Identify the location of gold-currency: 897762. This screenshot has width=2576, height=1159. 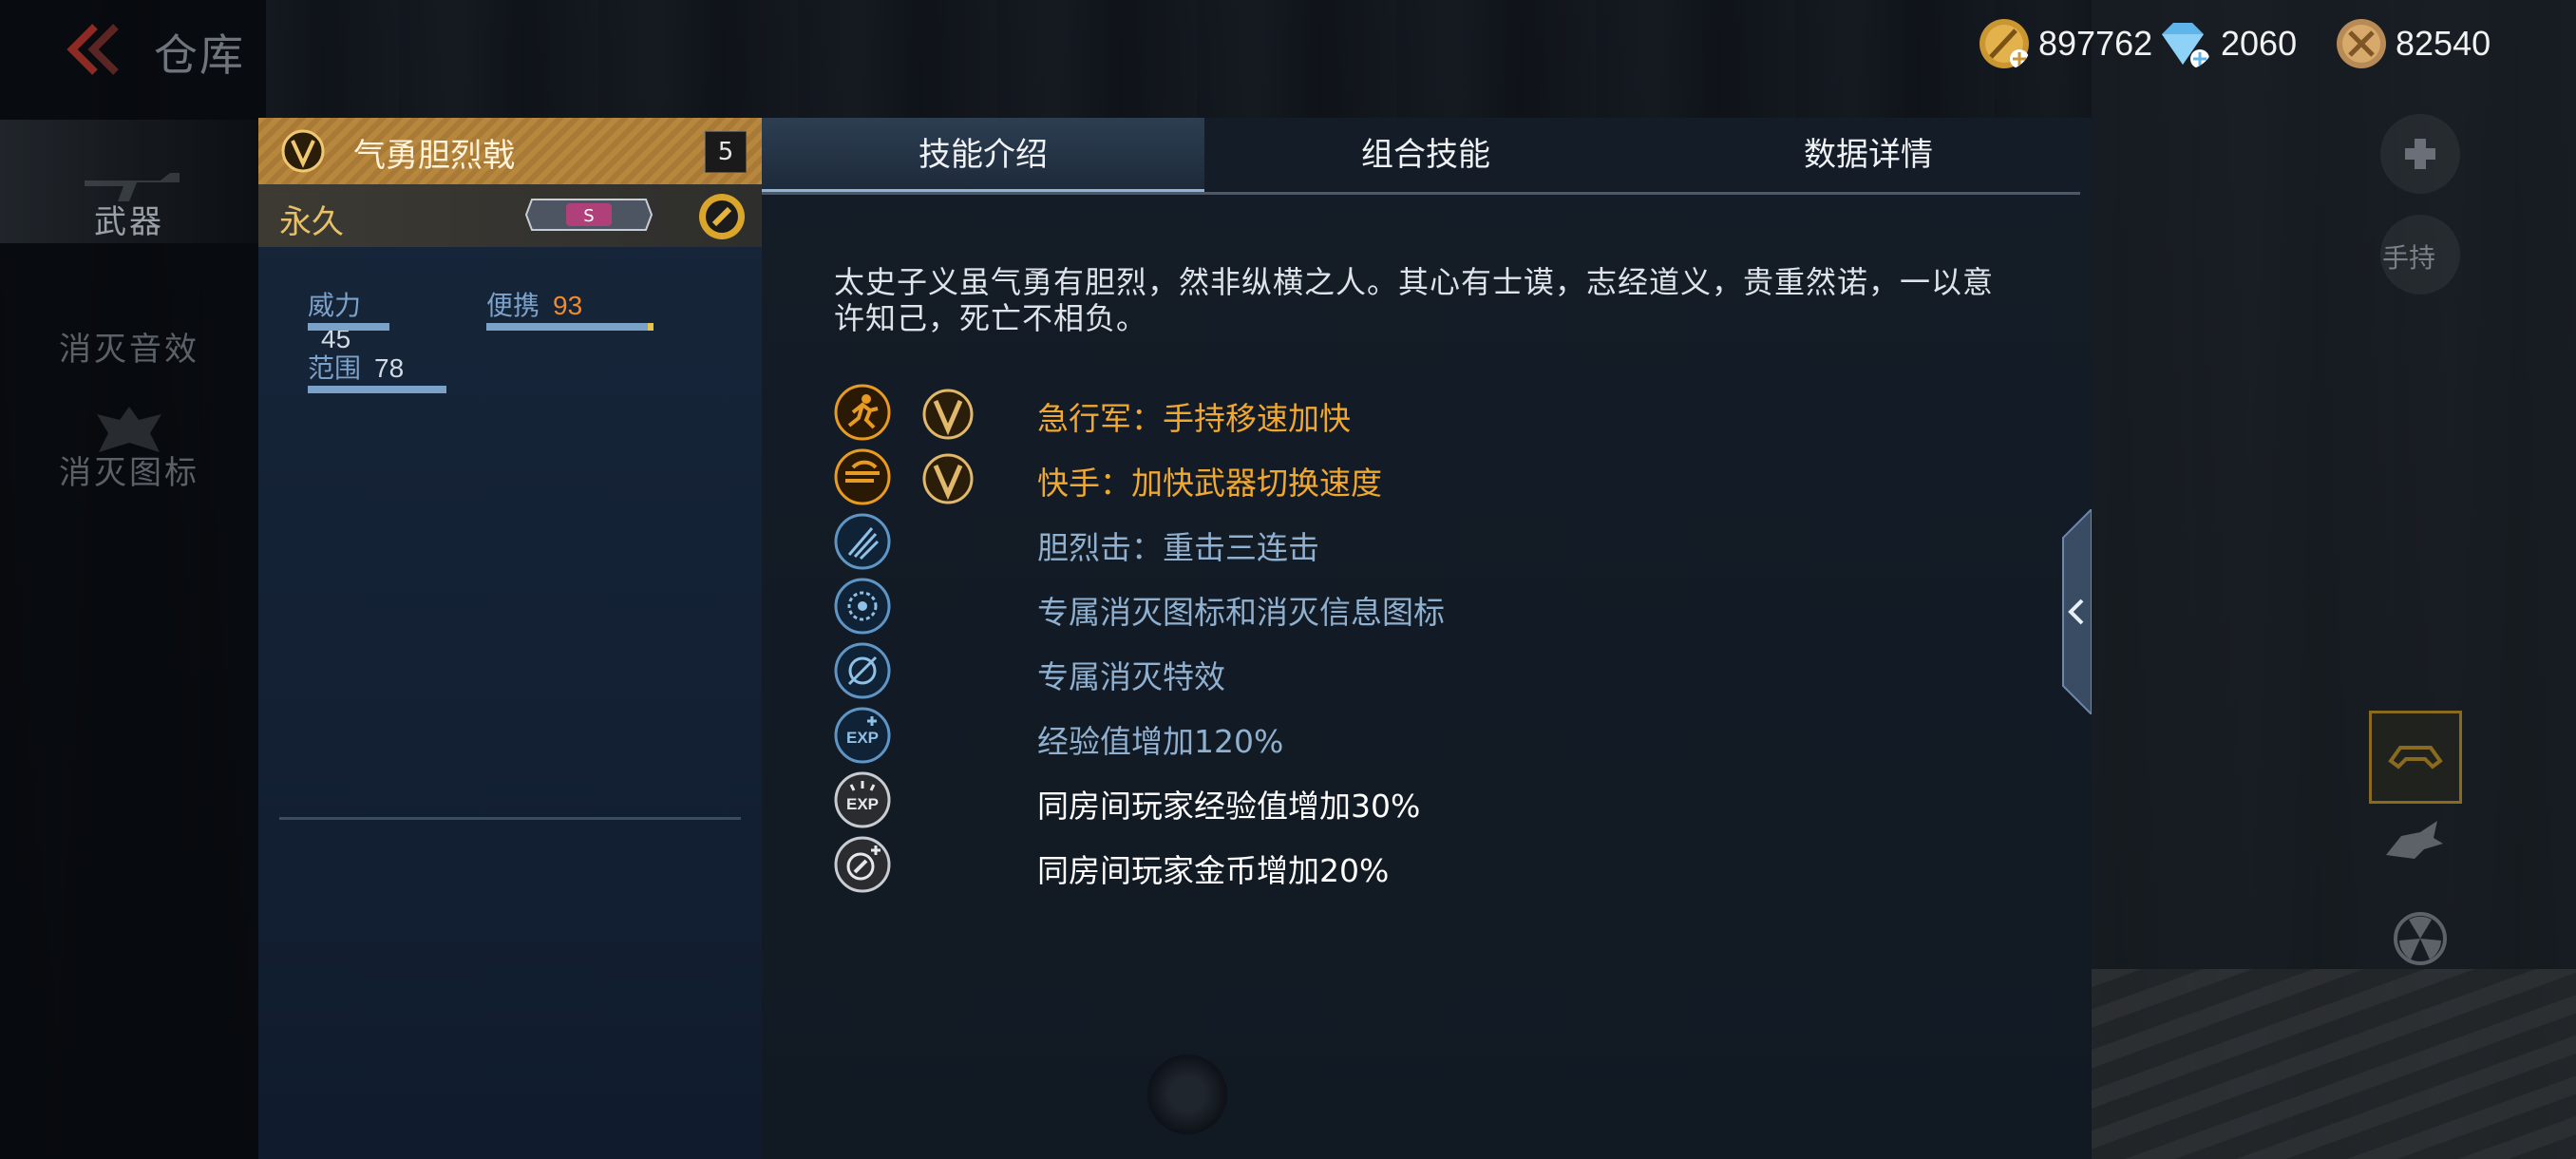
(2065, 43).